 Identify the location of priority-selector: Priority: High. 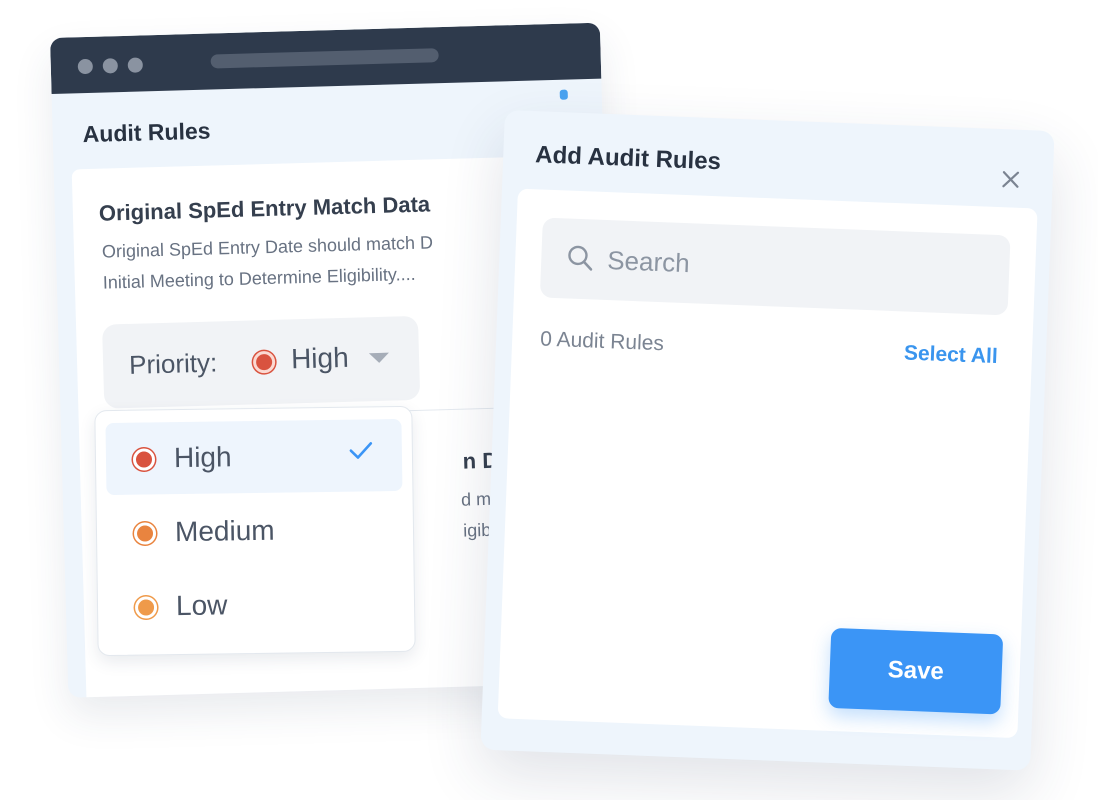
(261, 362).